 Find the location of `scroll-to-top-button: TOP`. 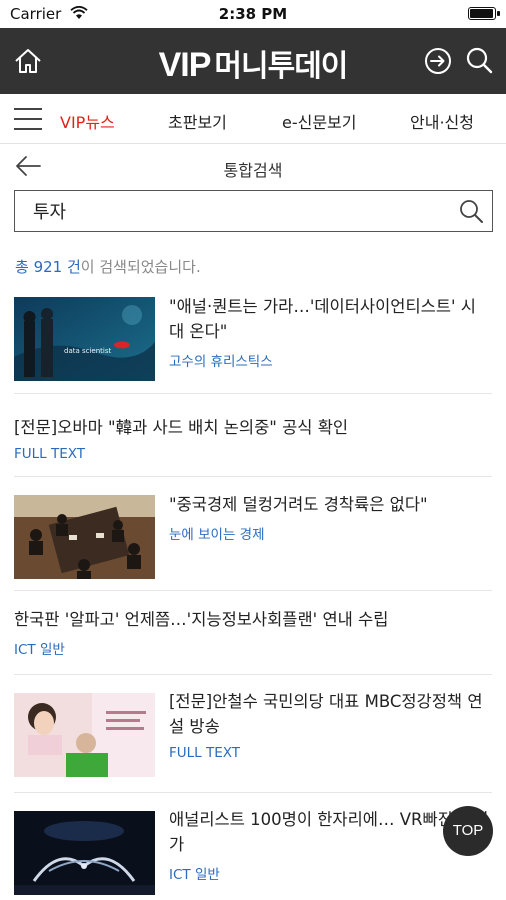

scroll-to-top-button: TOP is located at coordinates (468, 831).